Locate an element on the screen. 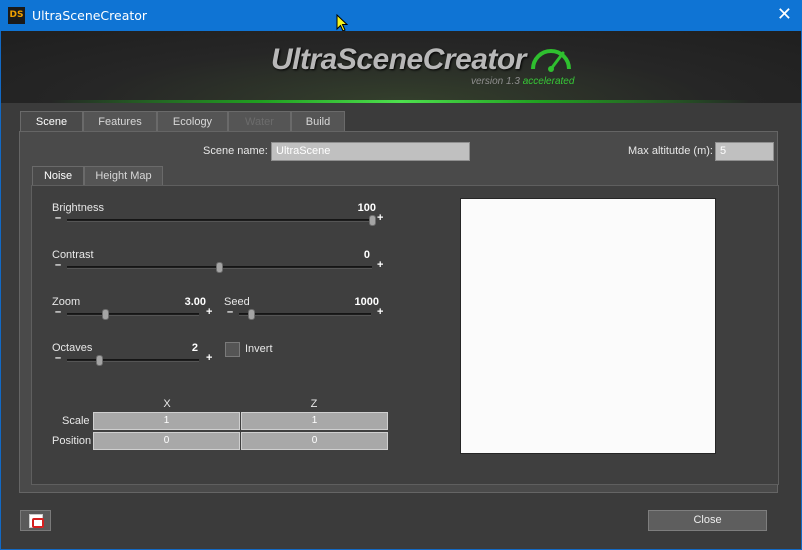 The width and height of the screenshot is (802, 550). tab-noise: Noise is located at coordinates (58, 176).